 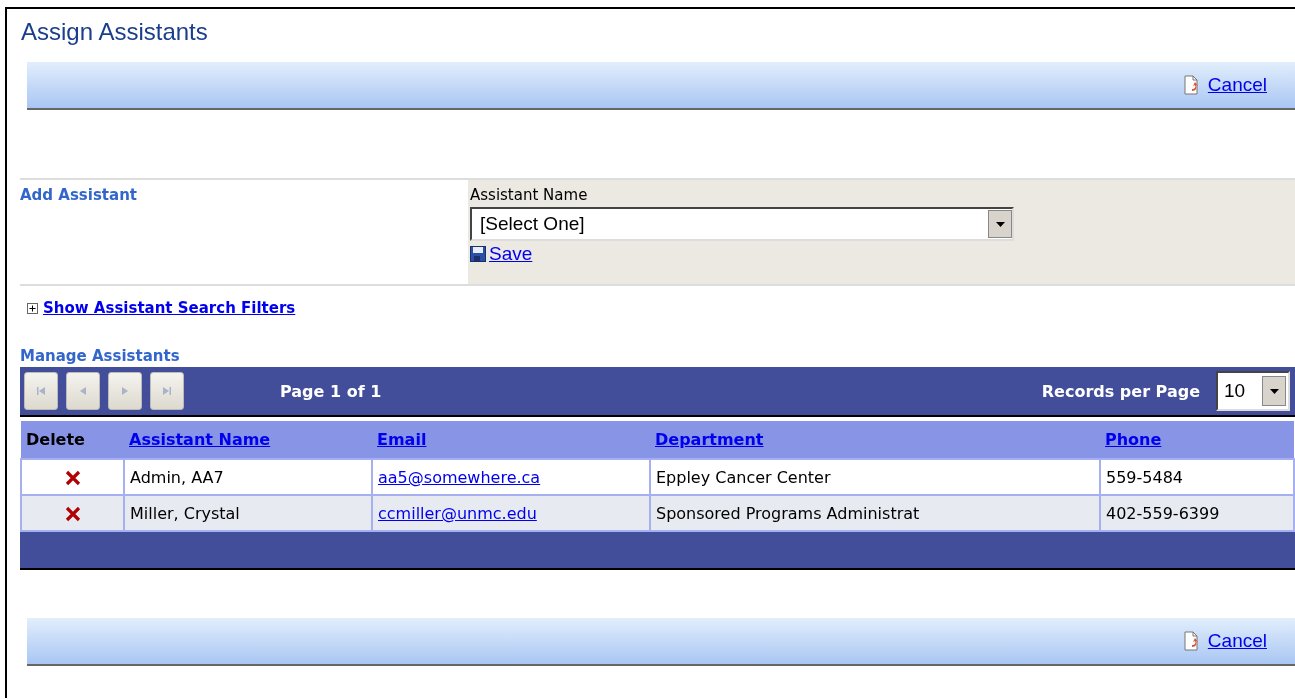 What do you see at coordinates (1120, 391) in the screenshot?
I see `records-label: Records per Page` at bounding box center [1120, 391].